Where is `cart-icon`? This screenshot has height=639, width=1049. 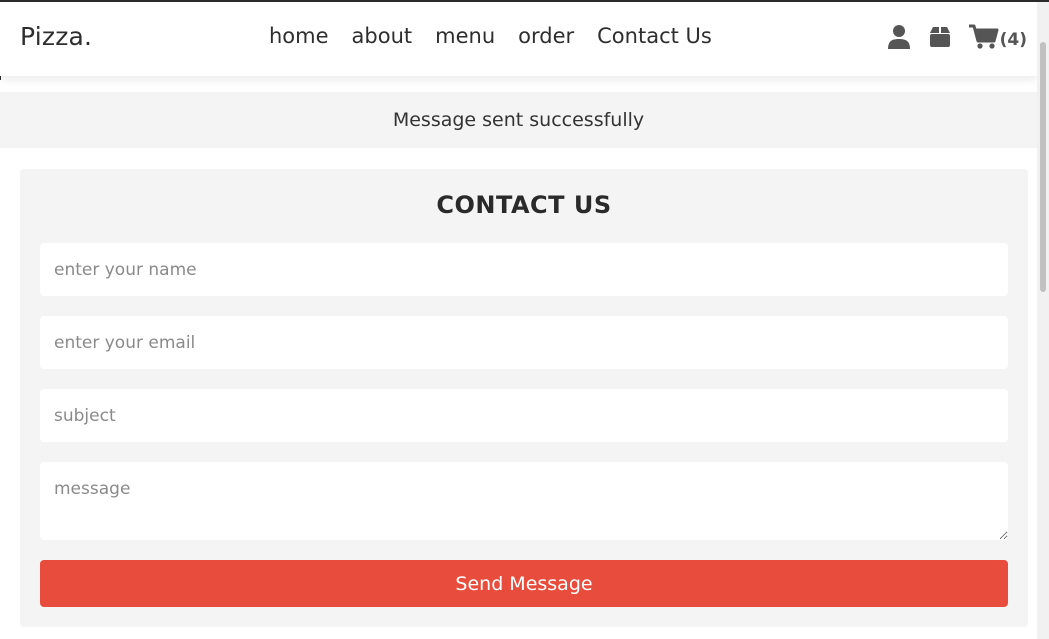
cart-icon is located at coordinates (983, 36).